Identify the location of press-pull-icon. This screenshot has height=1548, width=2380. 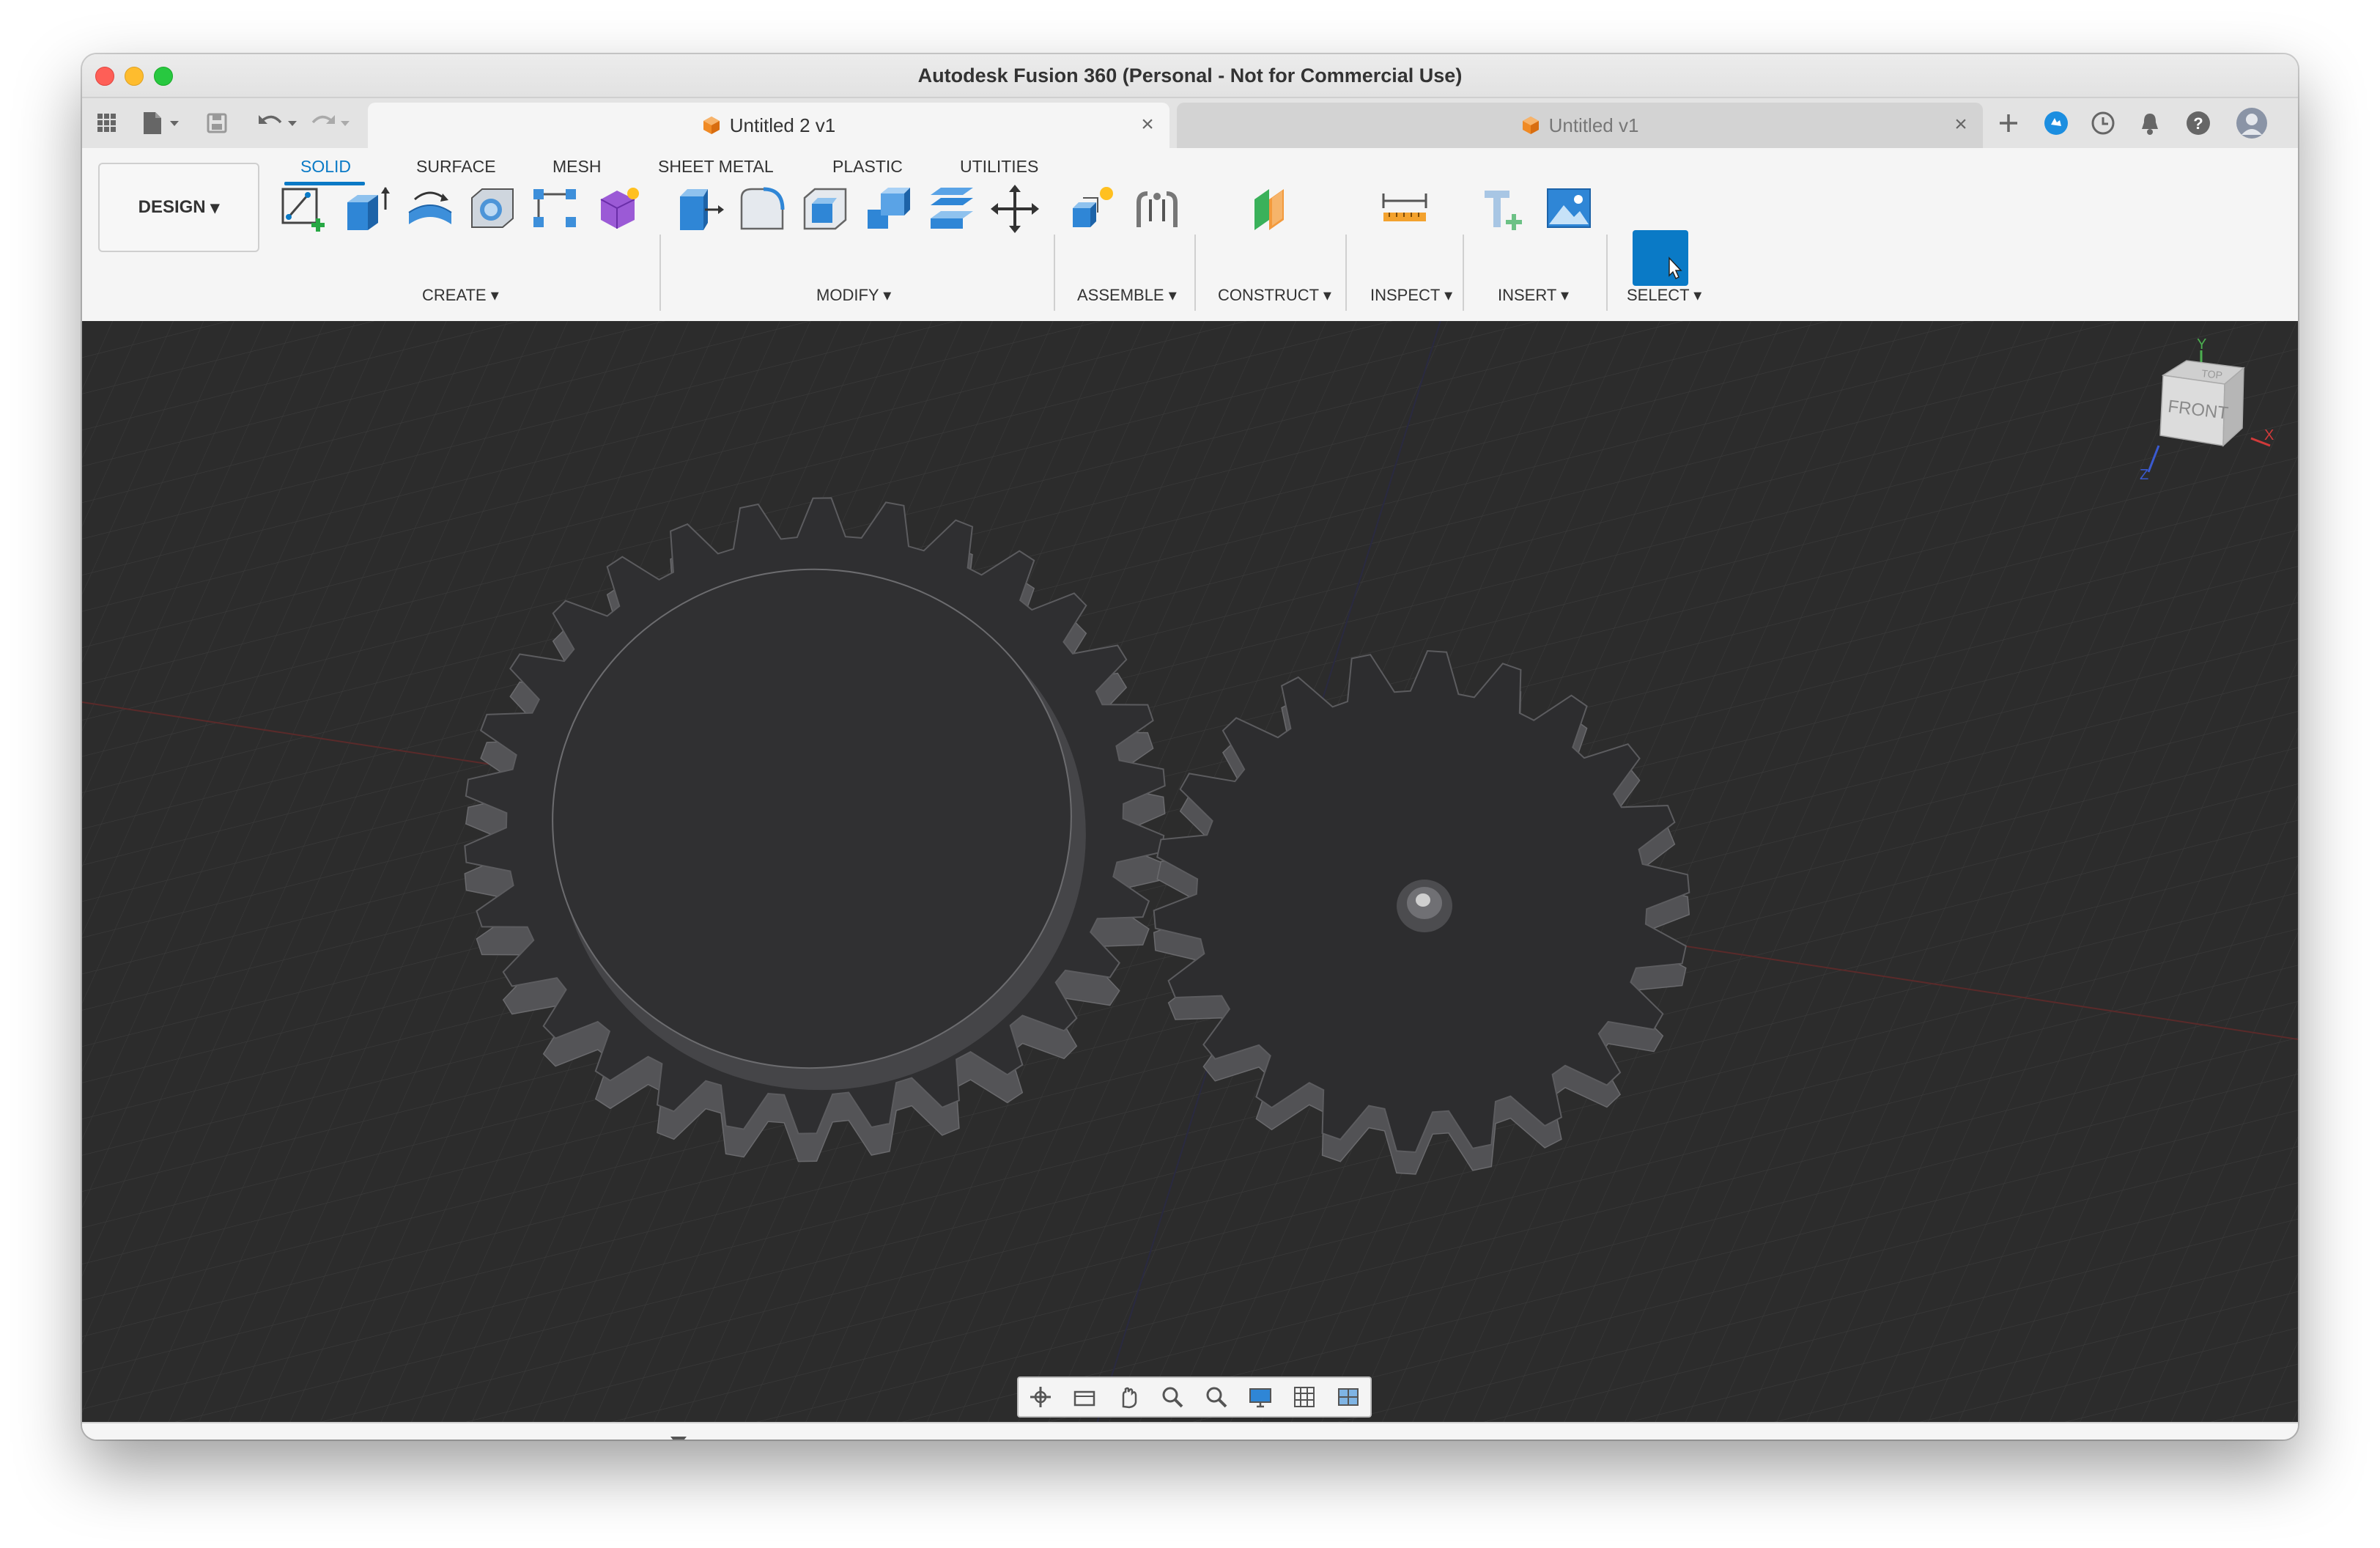
(699, 209).